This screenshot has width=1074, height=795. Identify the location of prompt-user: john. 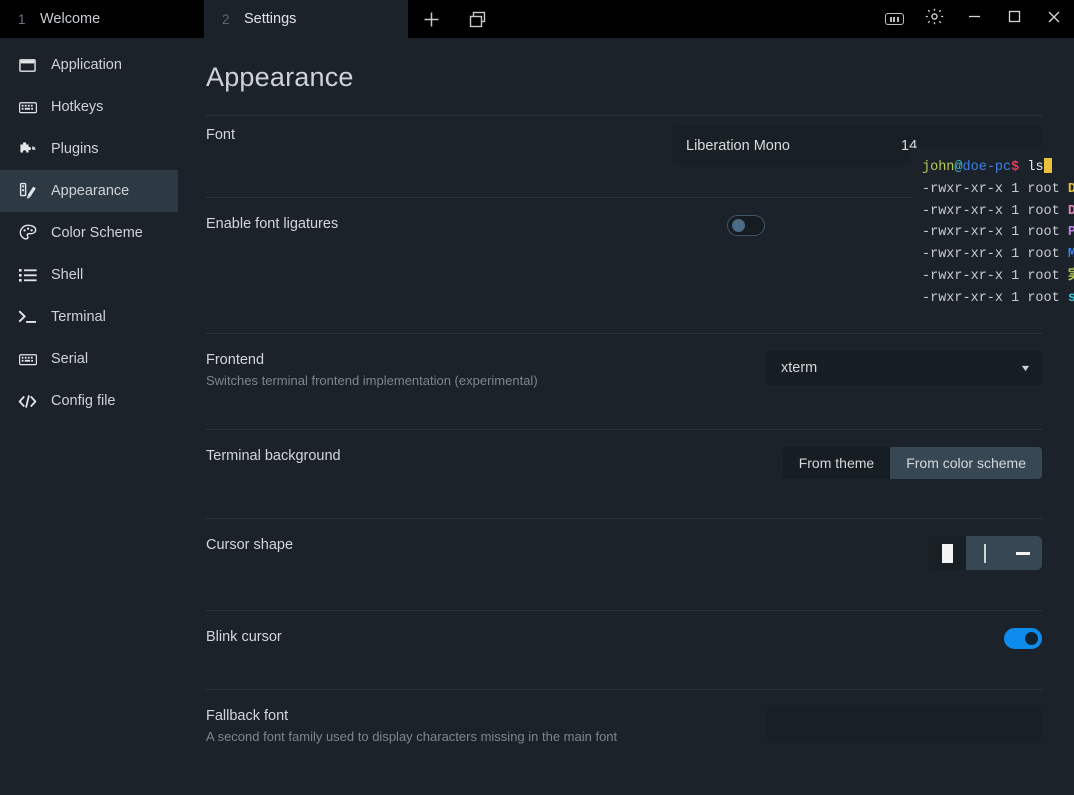
(938, 167).